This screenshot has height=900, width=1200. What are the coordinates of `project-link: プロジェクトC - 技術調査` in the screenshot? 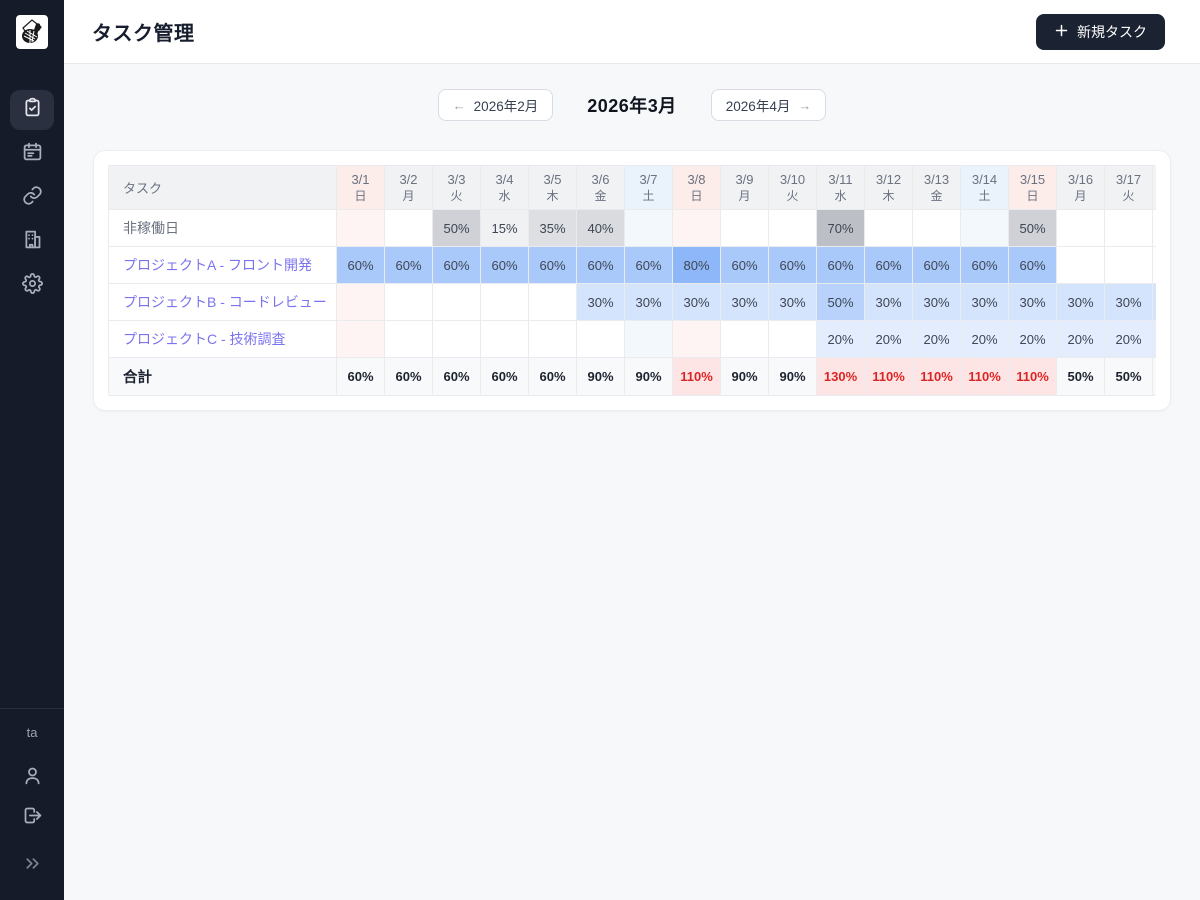 It's located at (222, 339).